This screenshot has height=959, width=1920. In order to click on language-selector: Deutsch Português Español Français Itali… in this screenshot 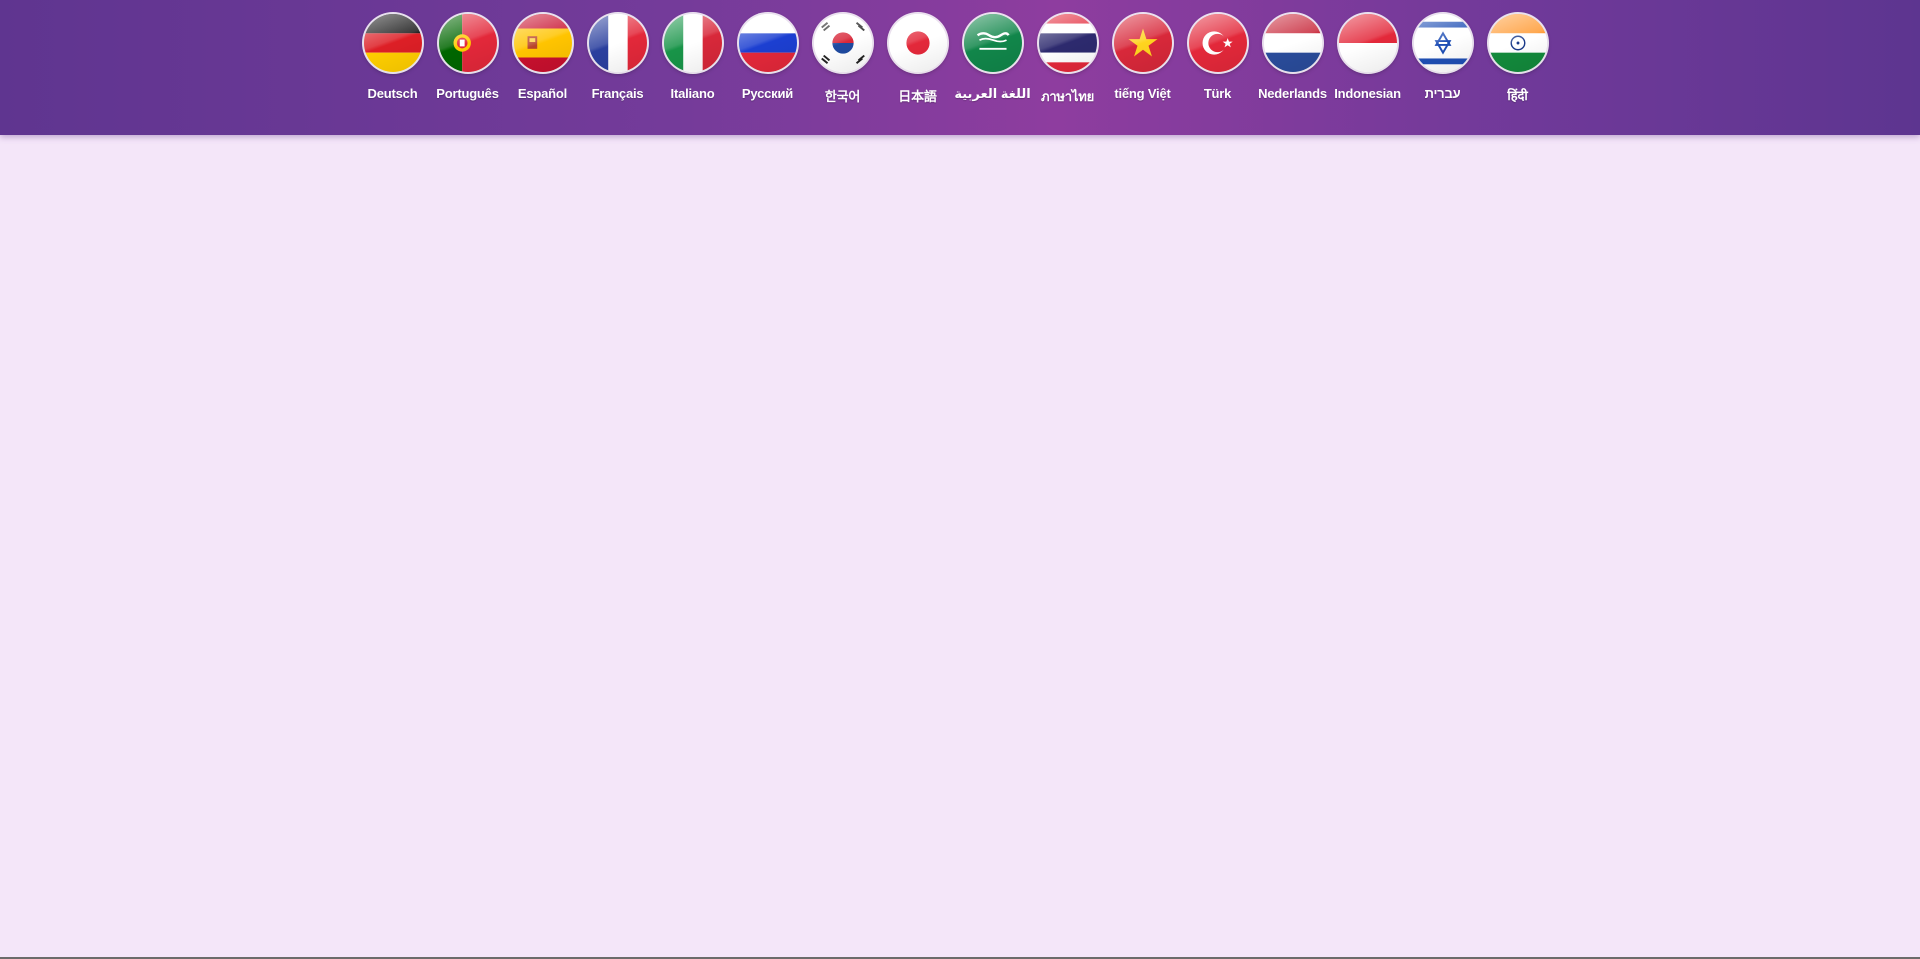, I will do `click(955, 60)`.